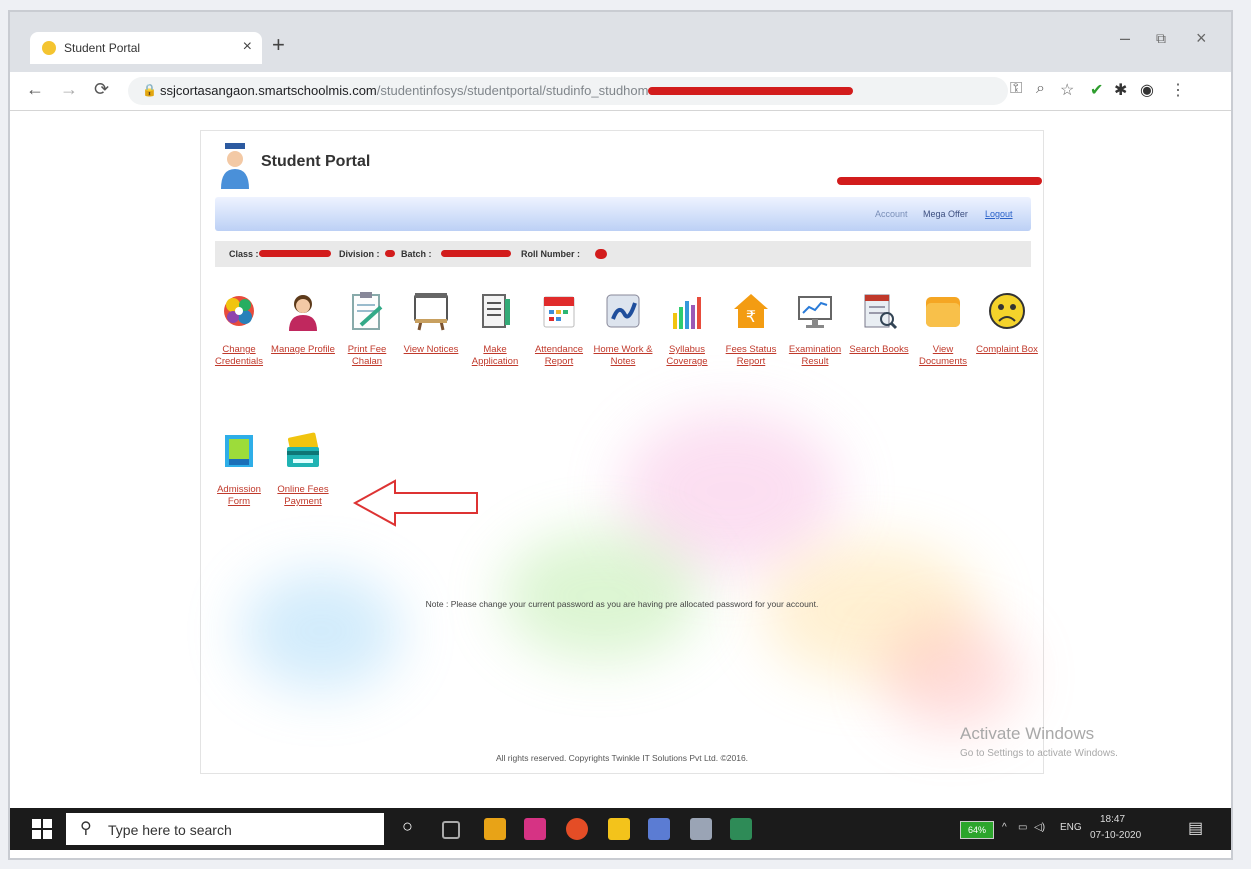  Describe the element at coordinates (879, 349) in the screenshot. I see `tile-label: Search Books` at that location.